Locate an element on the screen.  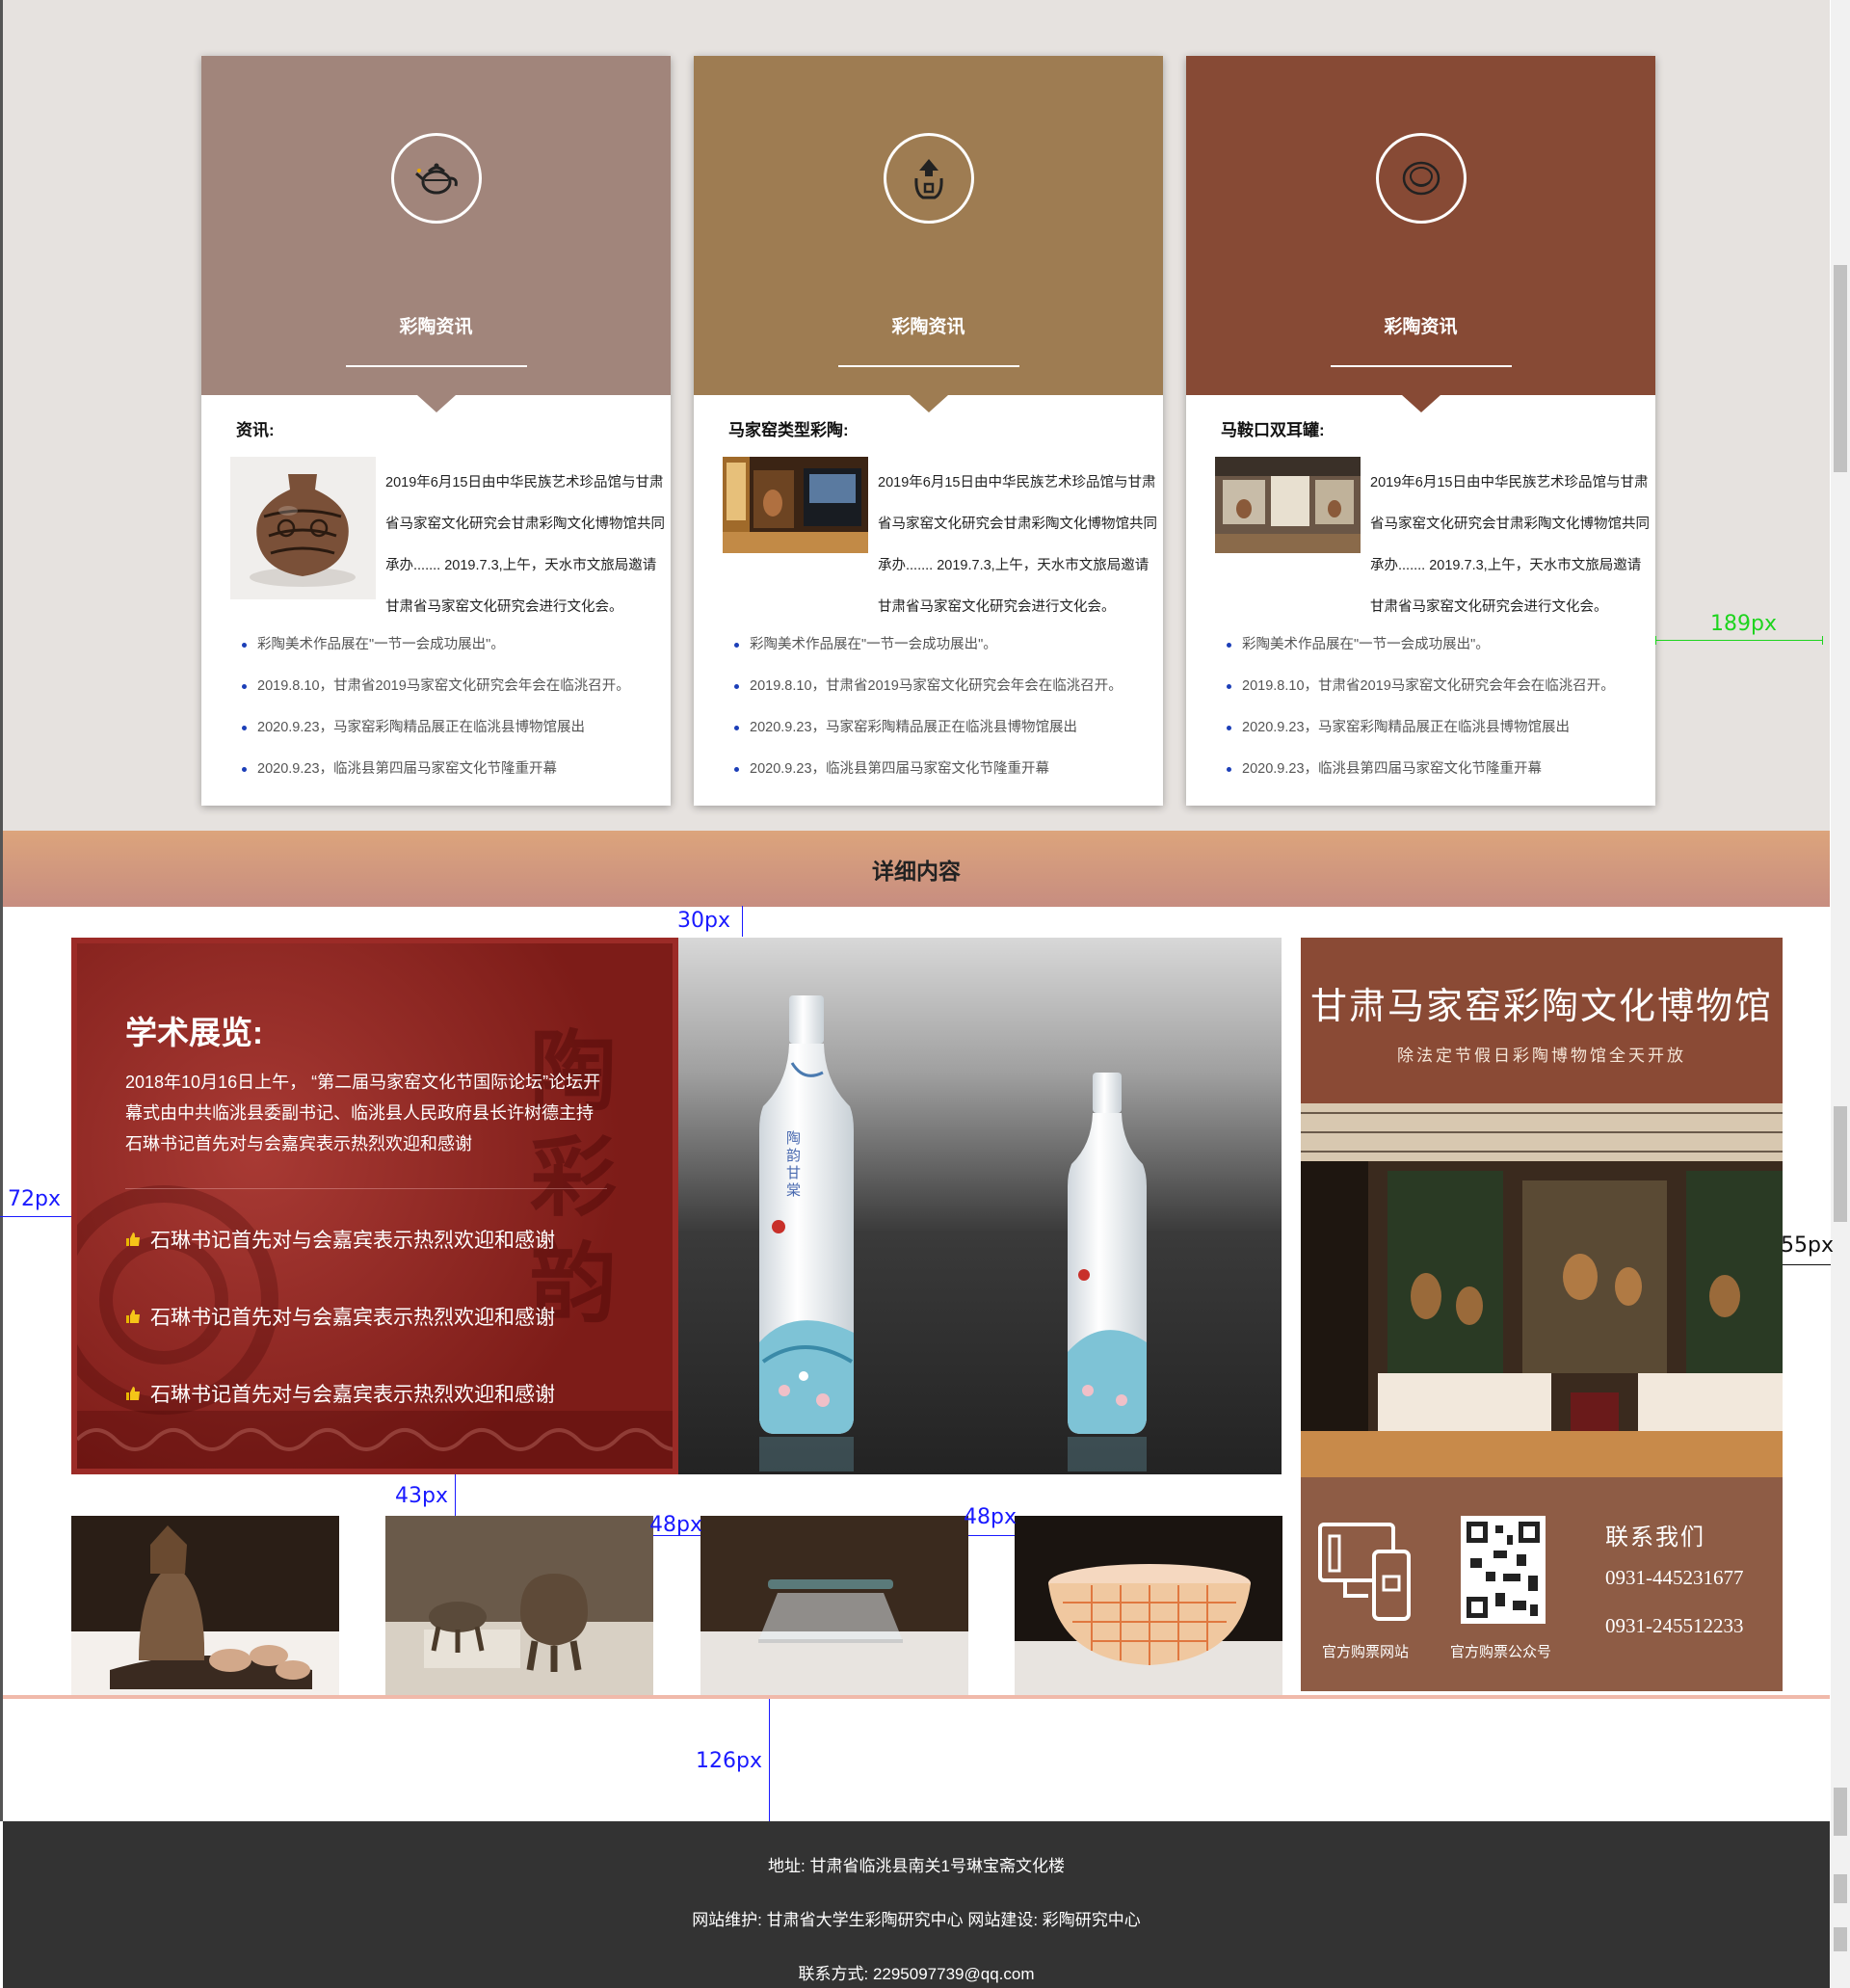
footer-contact: 联系方式: 2295097739@qq.com is located at coordinates (916, 1972).